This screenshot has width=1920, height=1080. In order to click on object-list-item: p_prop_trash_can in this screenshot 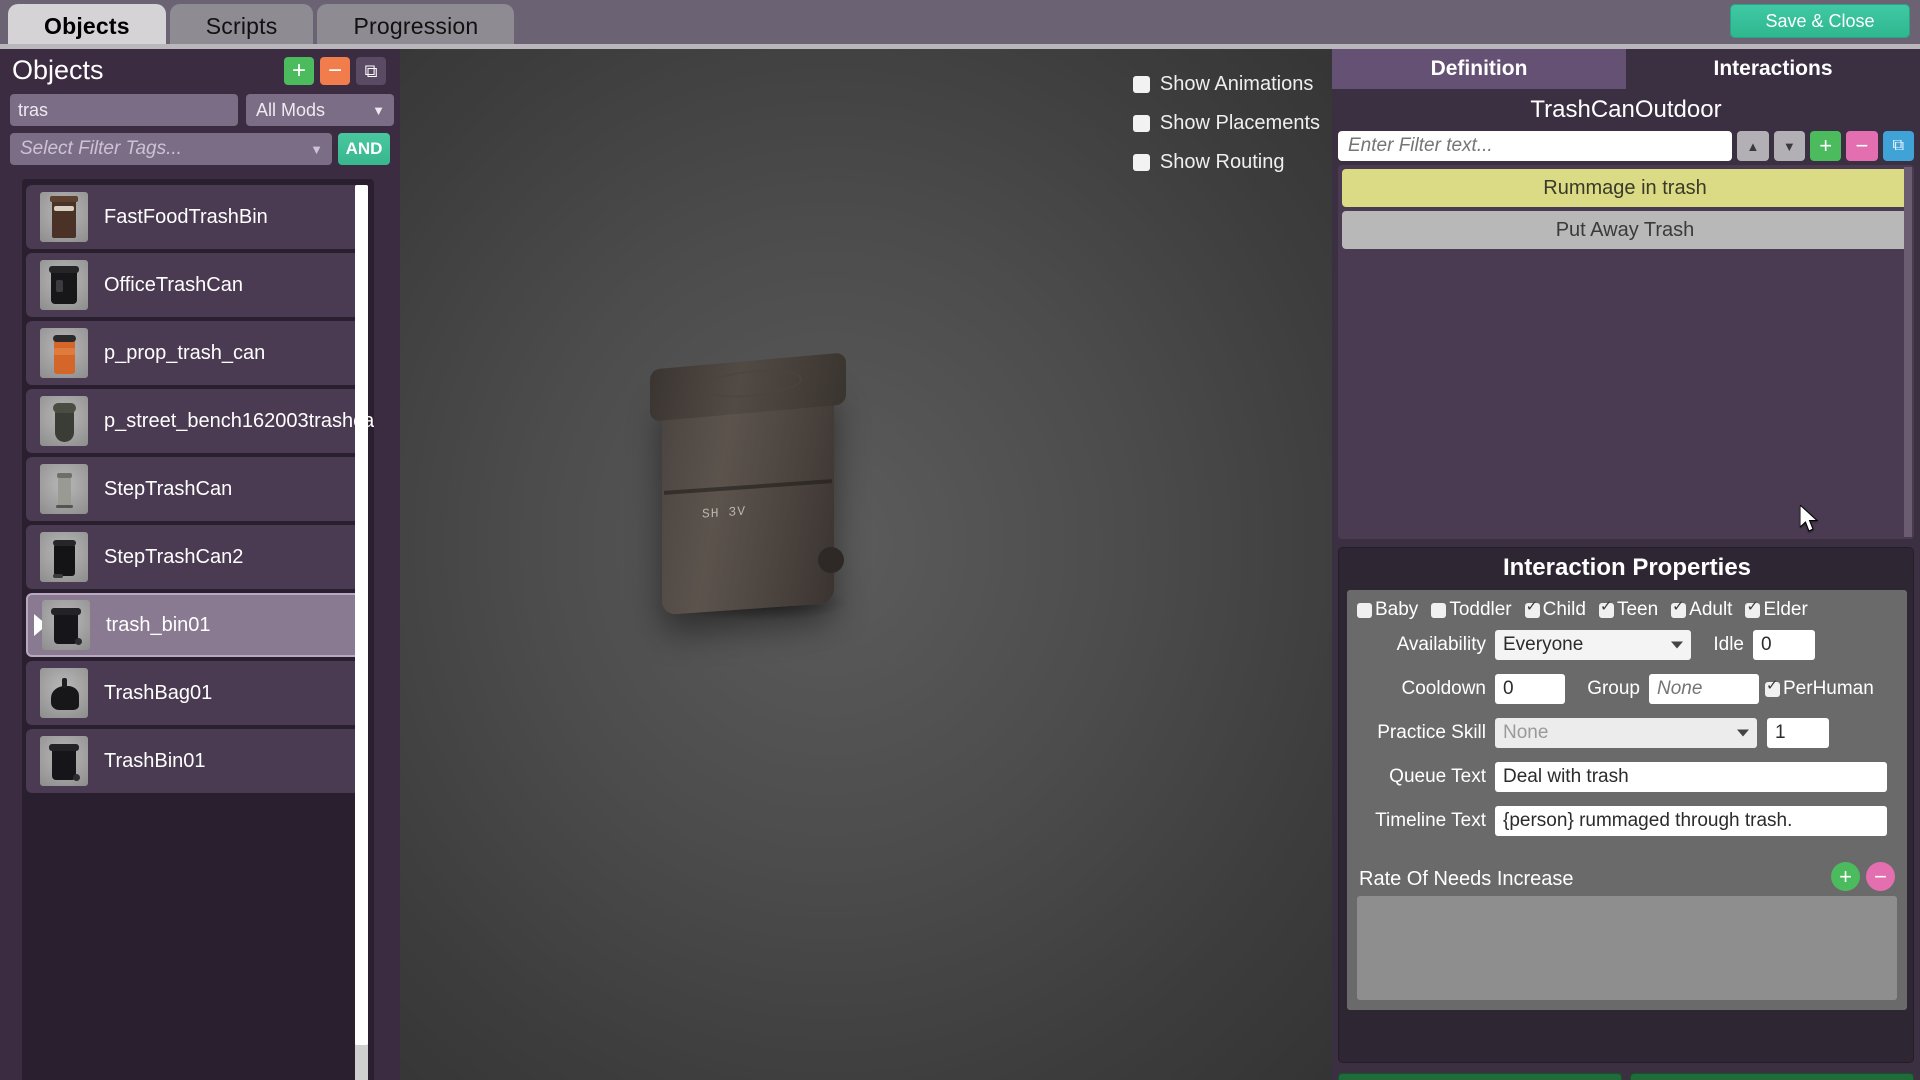, I will do `click(196, 353)`.